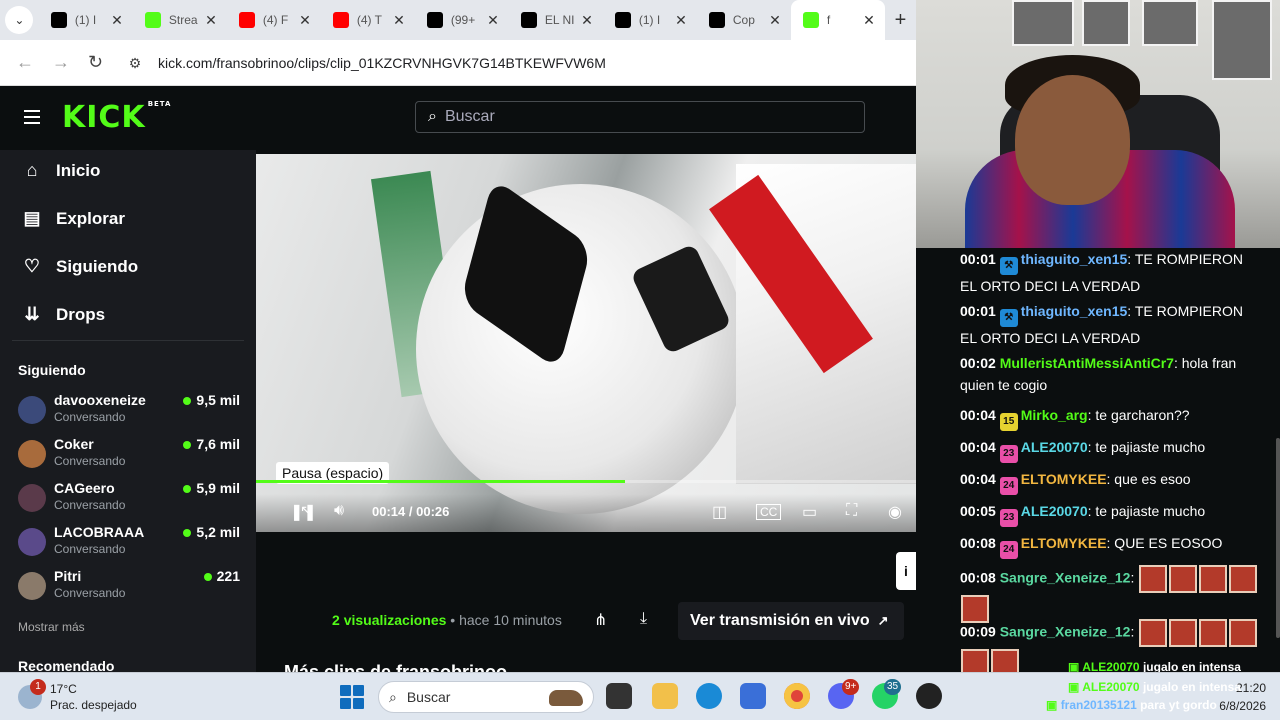 The height and width of the screenshot is (720, 1280). I want to click on taskbar-search: ⌕ Buscar, so click(486, 697).